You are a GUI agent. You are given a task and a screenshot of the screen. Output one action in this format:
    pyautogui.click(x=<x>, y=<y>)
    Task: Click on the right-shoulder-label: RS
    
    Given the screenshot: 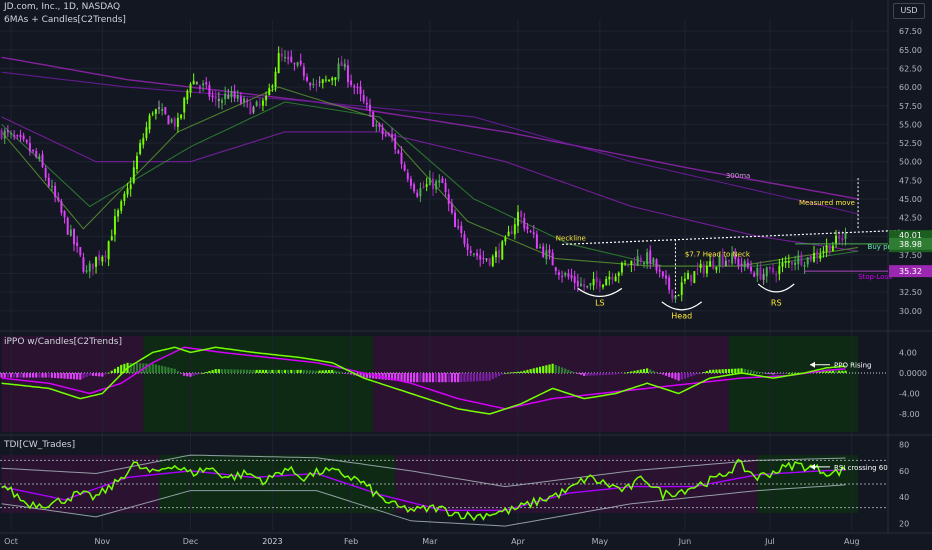 What is the action you would take?
    pyautogui.click(x=776, y=303)
    